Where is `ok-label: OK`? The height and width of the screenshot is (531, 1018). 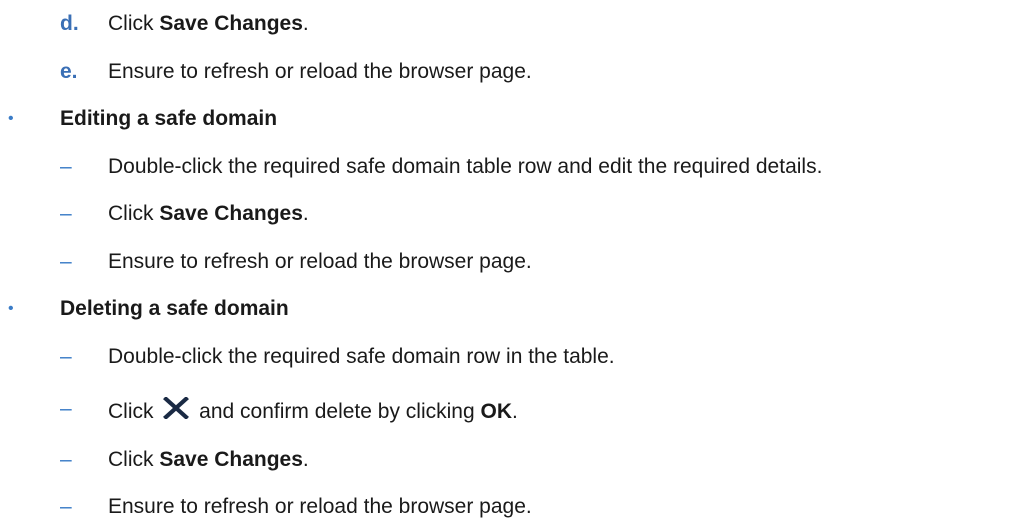
ok-label: OK is located at coordinates (496, 411).